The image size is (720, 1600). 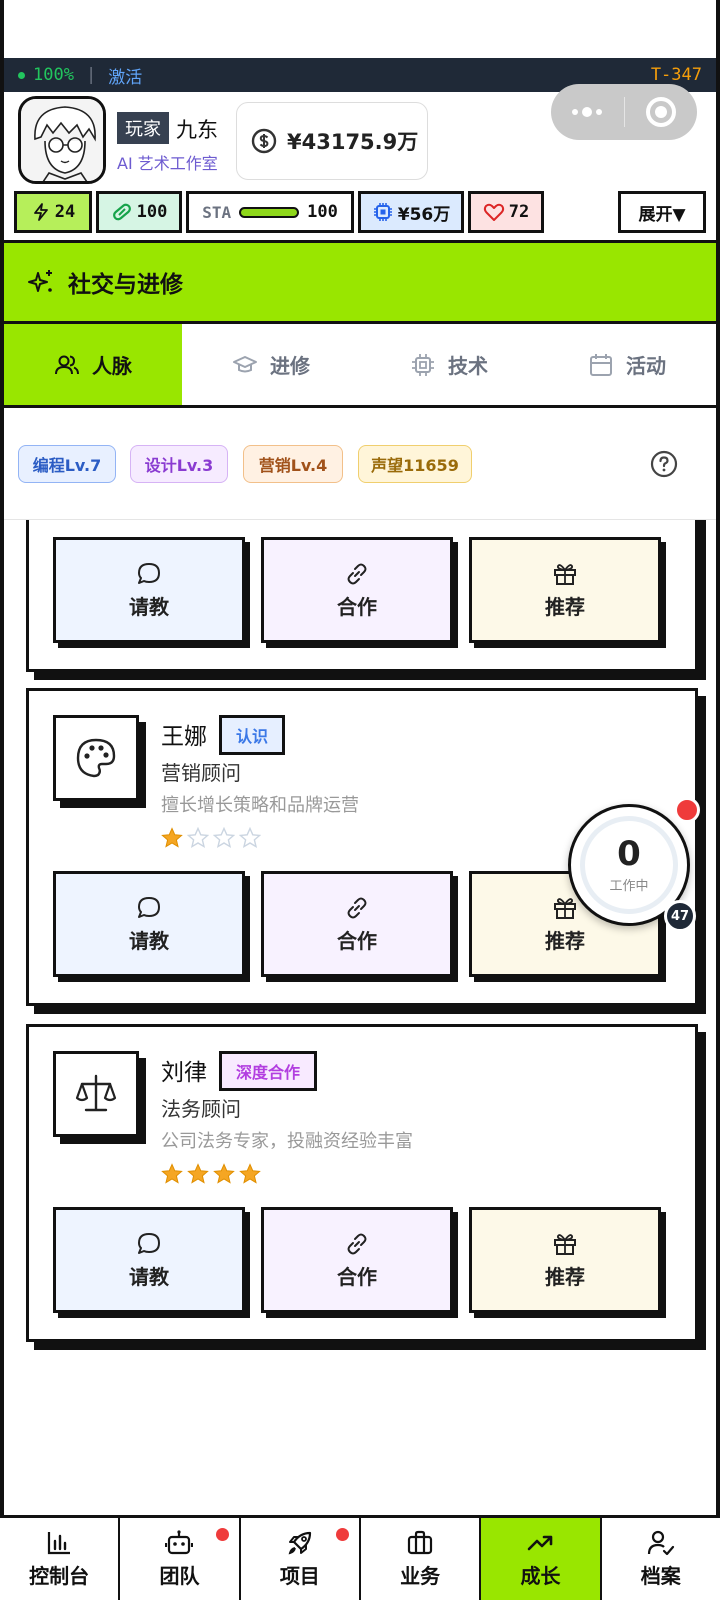 I want to click on sparkles-icon, so click(x=40, y=281).